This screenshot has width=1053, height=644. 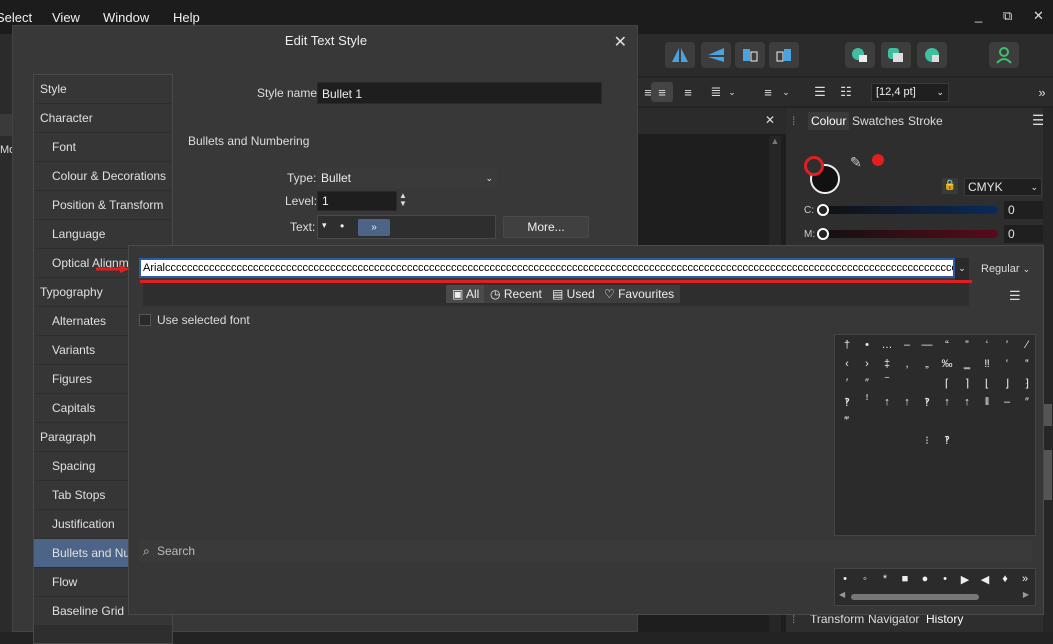 I want to click on restore-button: ⧉, so click(x=1007, y=16).